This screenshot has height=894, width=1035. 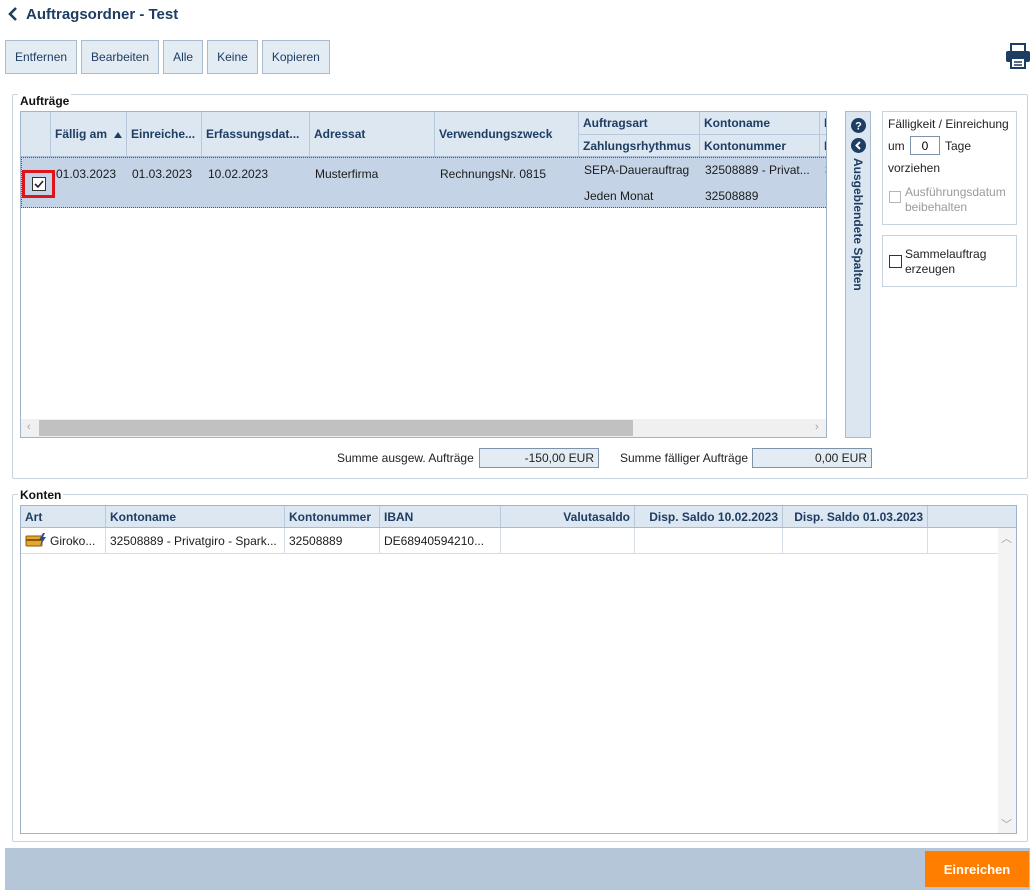 I want to click on col-extra-2: I, so click(x=823, y=145).